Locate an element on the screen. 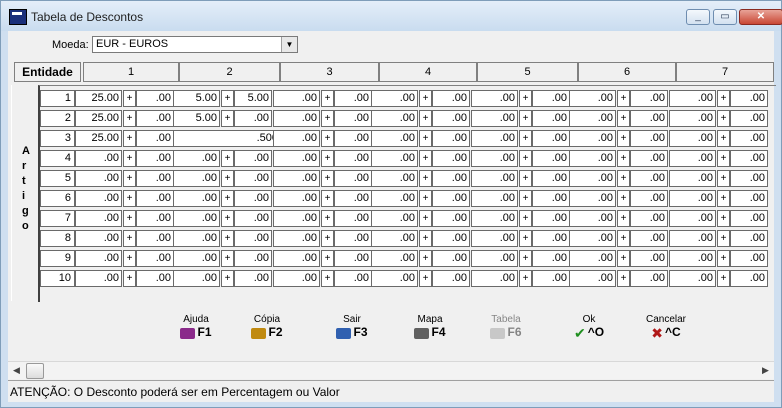 The width and height of the screenshot is (782, 408). row-number: 8 is located at coordinates (57, 238).